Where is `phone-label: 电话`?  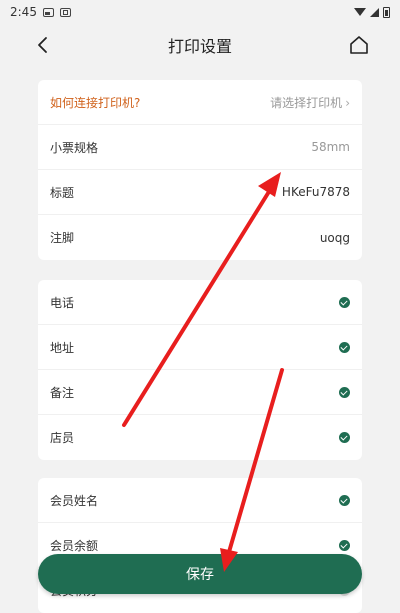
phone-label: 电话 is located at coordinates (62, 302).